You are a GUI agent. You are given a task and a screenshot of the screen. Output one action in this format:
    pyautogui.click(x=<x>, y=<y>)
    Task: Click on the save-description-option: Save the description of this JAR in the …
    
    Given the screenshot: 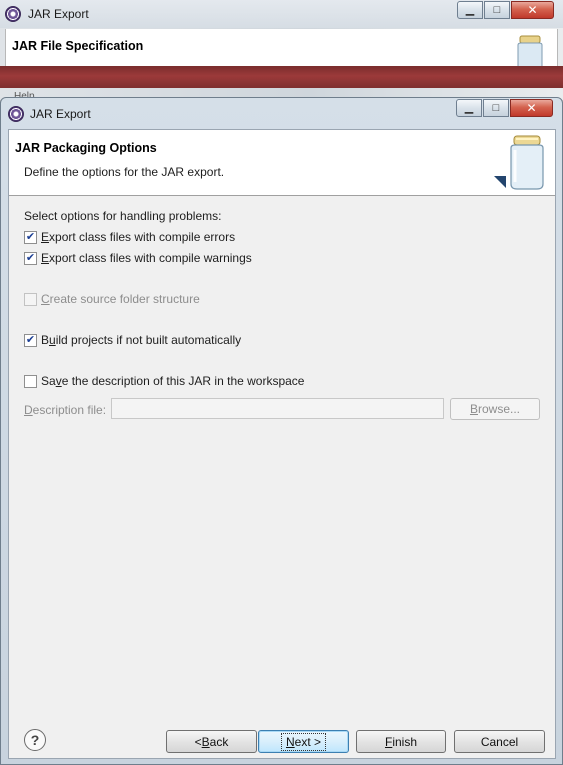 What is the action you would take?
    pyautogui.click(x=164, y=381)
    